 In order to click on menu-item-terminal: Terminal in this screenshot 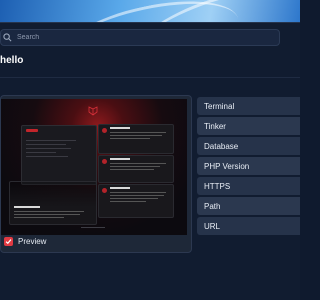, I will do `click(248, 106)`.